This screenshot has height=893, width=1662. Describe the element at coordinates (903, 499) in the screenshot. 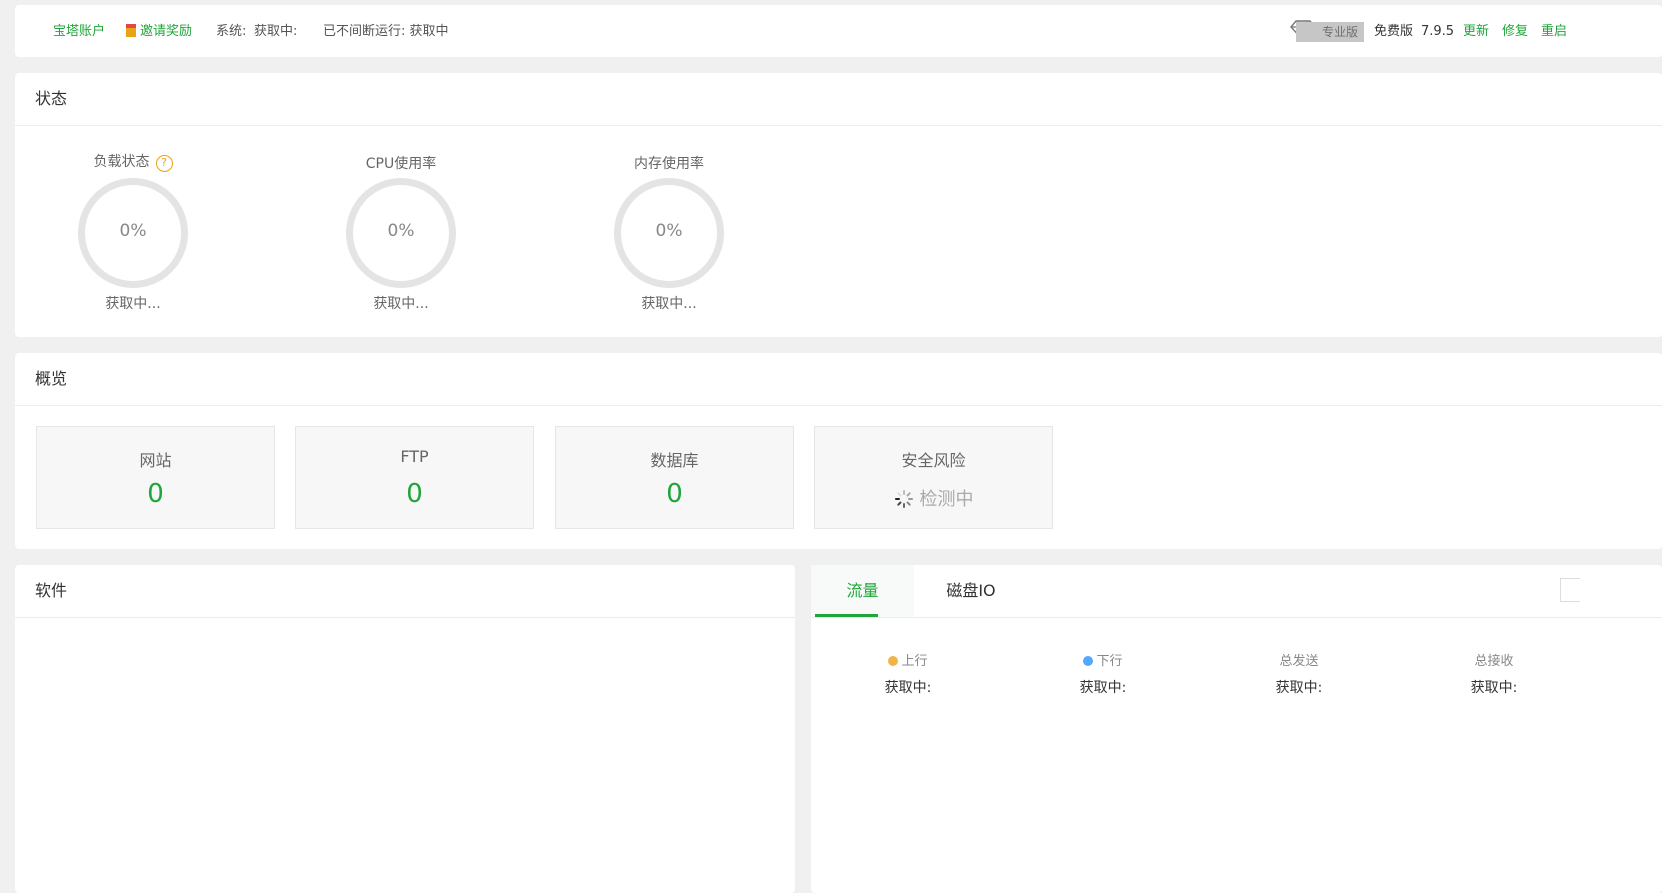

I see `loading-spinner-icon` at that location.